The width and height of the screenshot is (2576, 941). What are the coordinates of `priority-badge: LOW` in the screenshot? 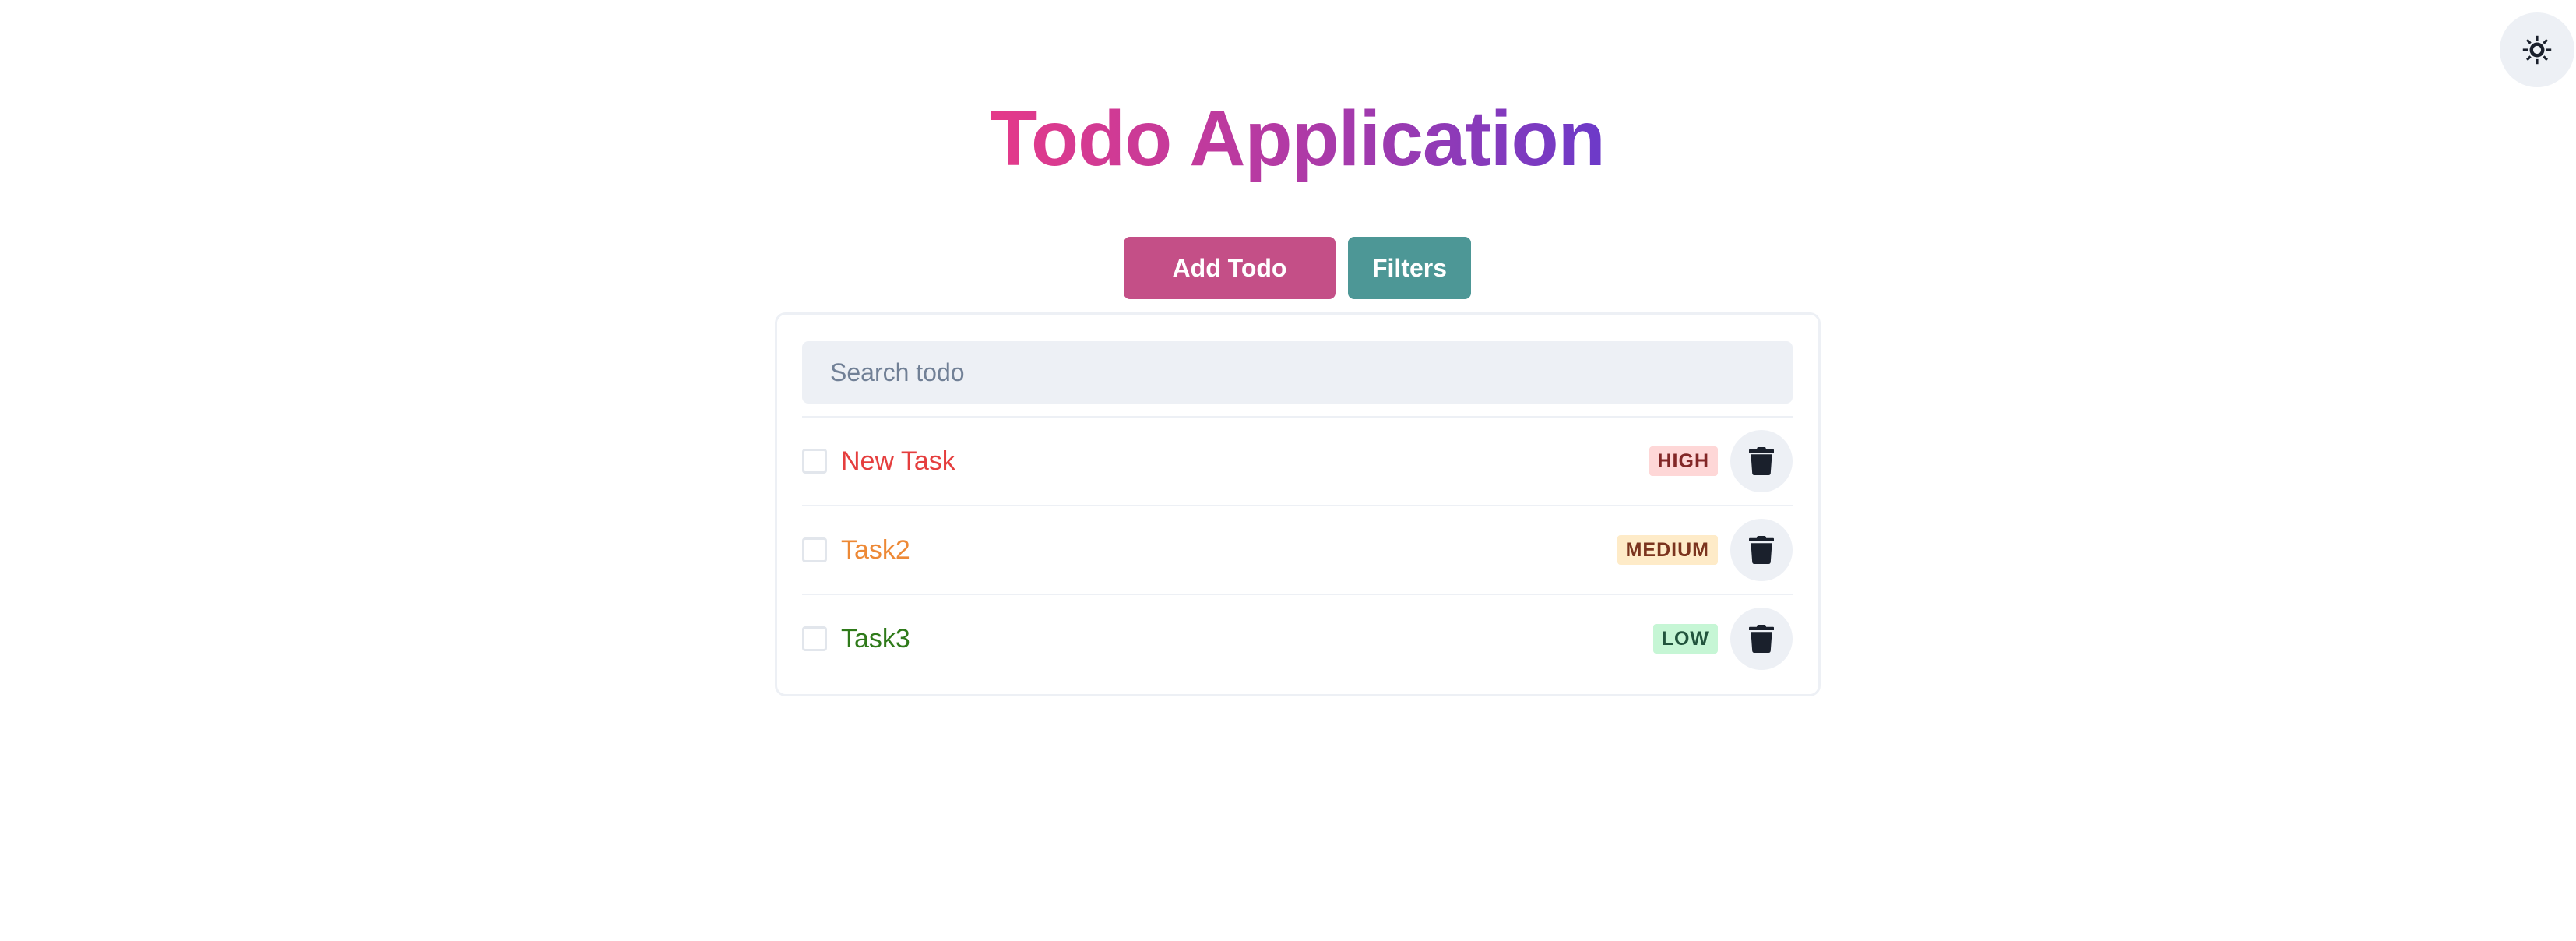 It's located at (1685, 639).